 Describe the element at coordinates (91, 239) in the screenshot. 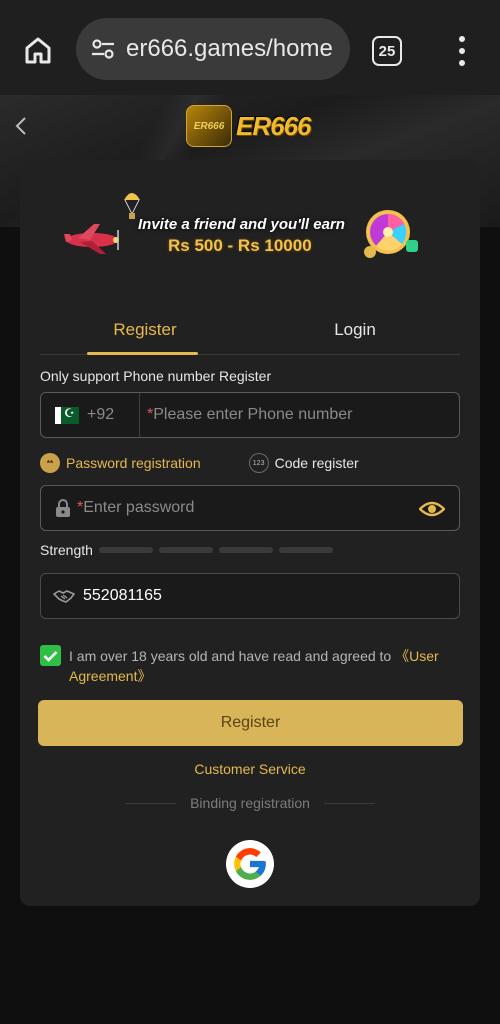

I see `plane-icon` at that location.